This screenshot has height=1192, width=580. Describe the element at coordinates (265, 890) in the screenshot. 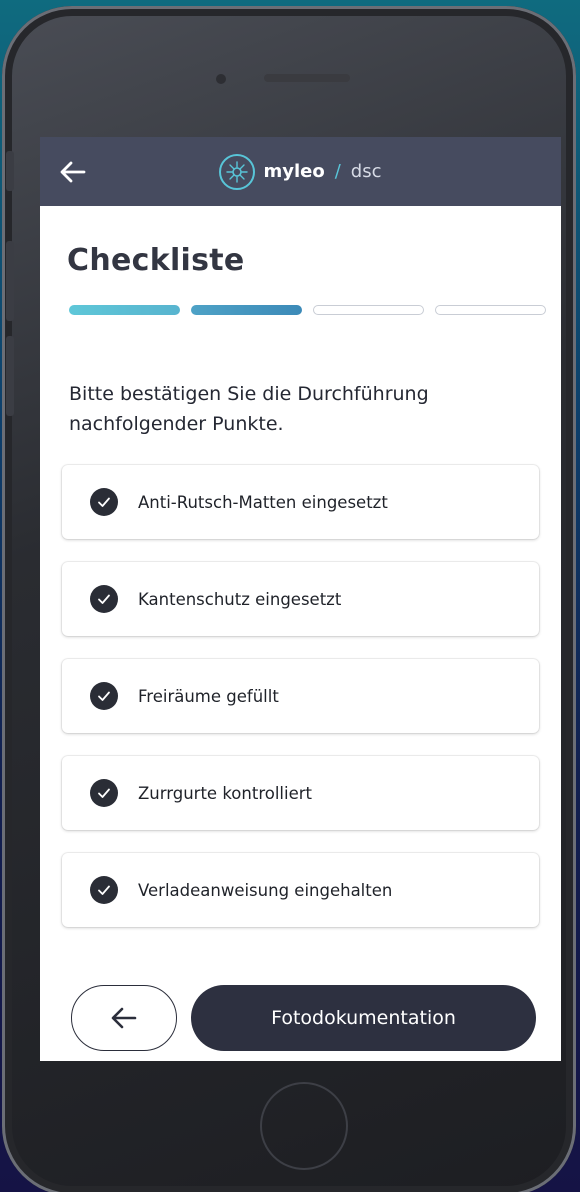

I see `checklist-item-label: Verladeanweisung eingehalten` at that location.